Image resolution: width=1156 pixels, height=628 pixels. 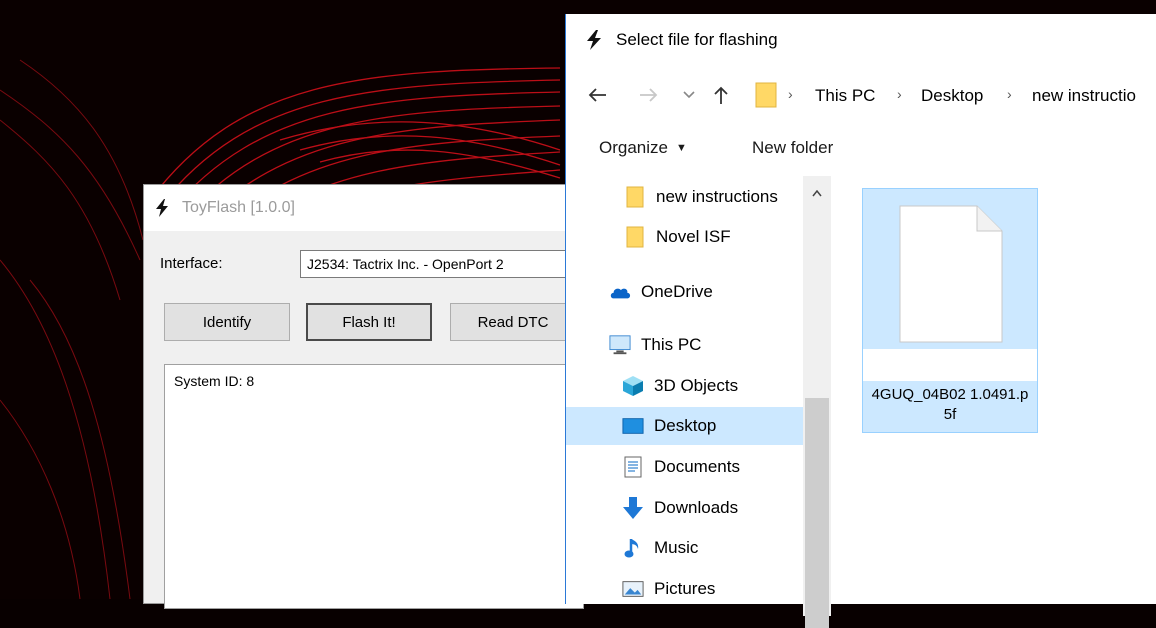 I want to click on dialog-toolbar: Organize ▼ New folder, so click(x=861, y=152).